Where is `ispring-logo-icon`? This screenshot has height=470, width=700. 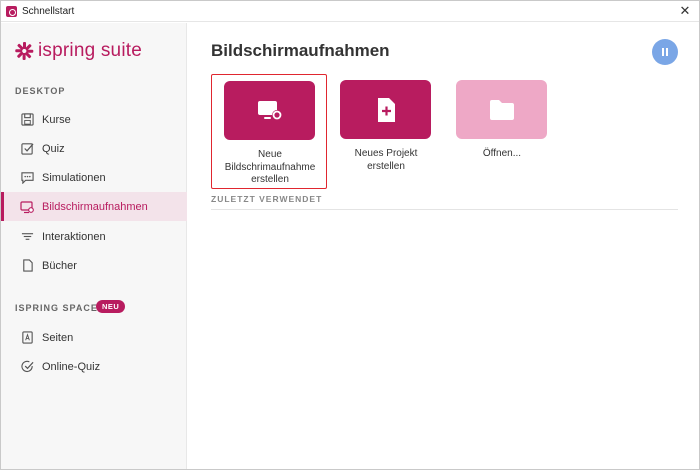 ispring-logo-icon is located at coordinates (24, 51).